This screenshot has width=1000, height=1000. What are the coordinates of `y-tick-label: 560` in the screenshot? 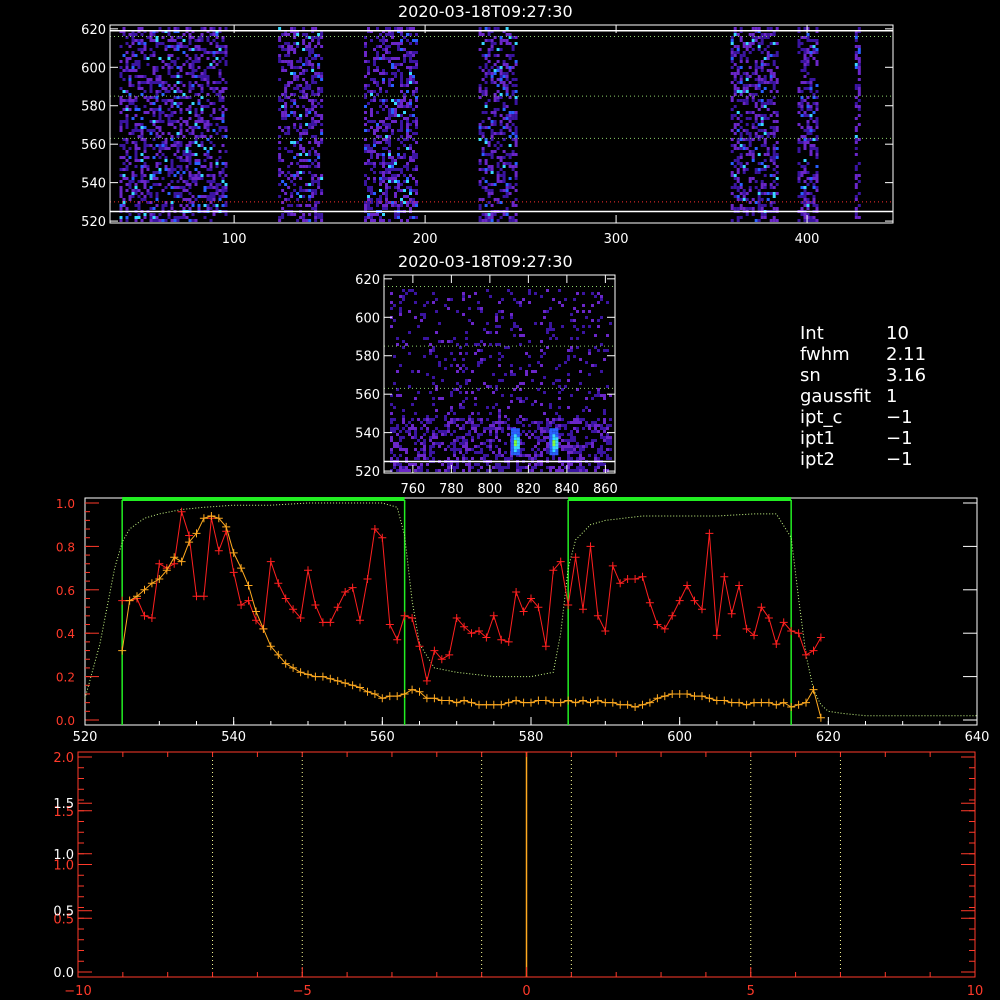 It's located at (93, 145).